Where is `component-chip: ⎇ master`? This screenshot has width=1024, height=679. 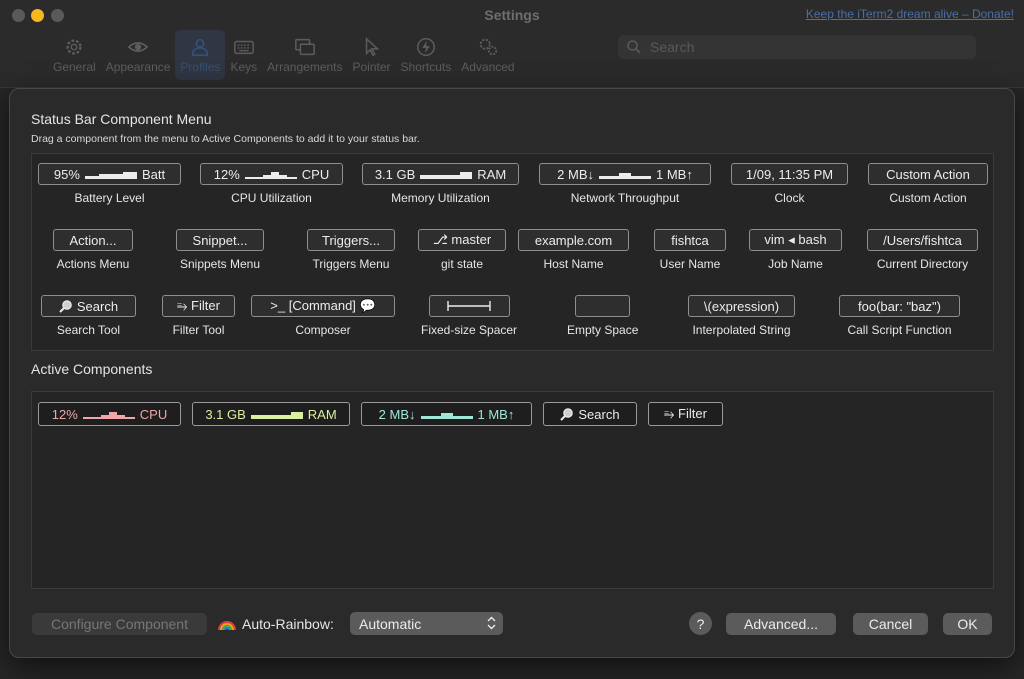
component-chip: ⎇ master is located at coordinates (462, 240).